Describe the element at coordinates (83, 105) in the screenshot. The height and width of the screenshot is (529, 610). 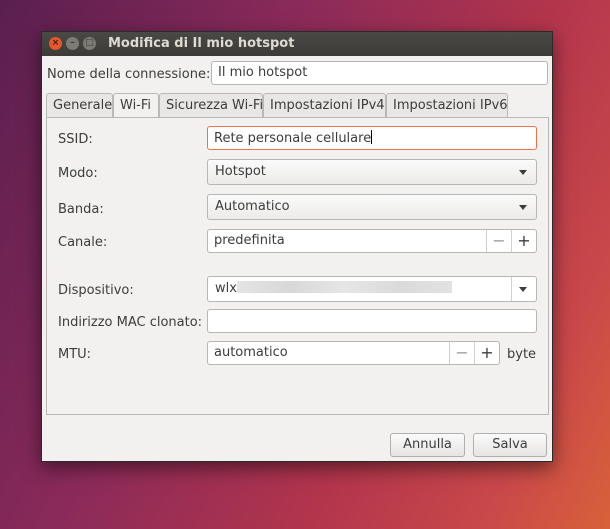
I see `tab-label: Generale` at that location.